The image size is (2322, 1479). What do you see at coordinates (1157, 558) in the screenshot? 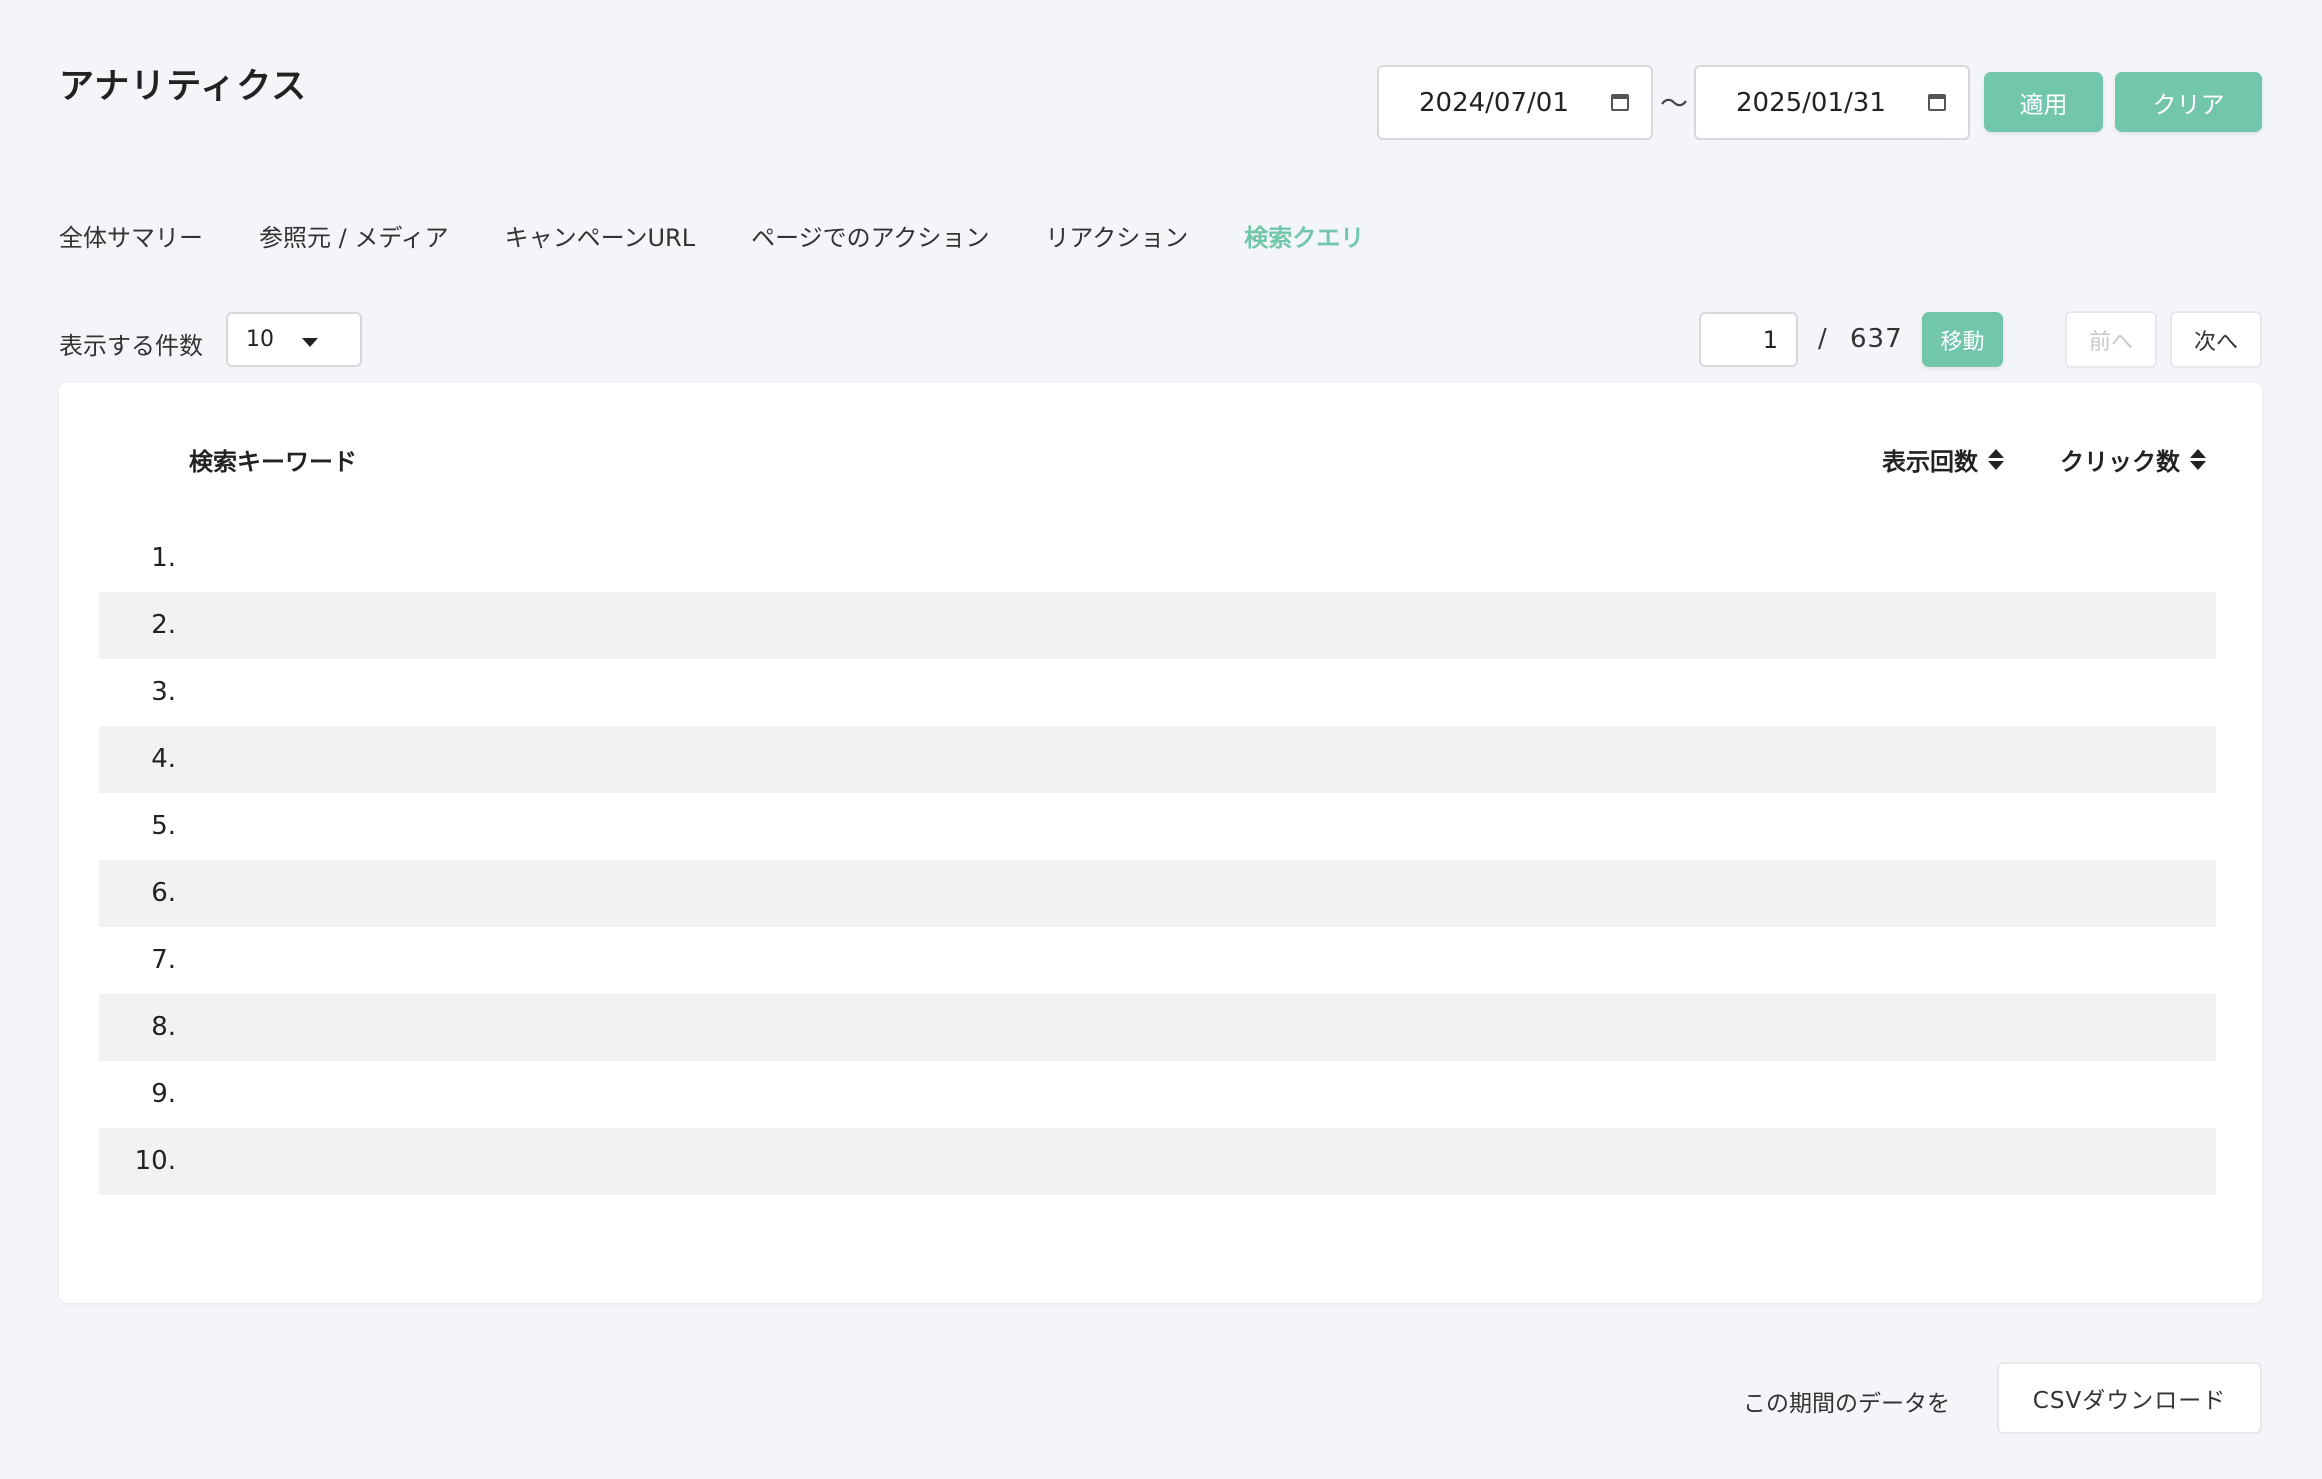
I see `table-row: 1.` at bounding box center [1157, 558].